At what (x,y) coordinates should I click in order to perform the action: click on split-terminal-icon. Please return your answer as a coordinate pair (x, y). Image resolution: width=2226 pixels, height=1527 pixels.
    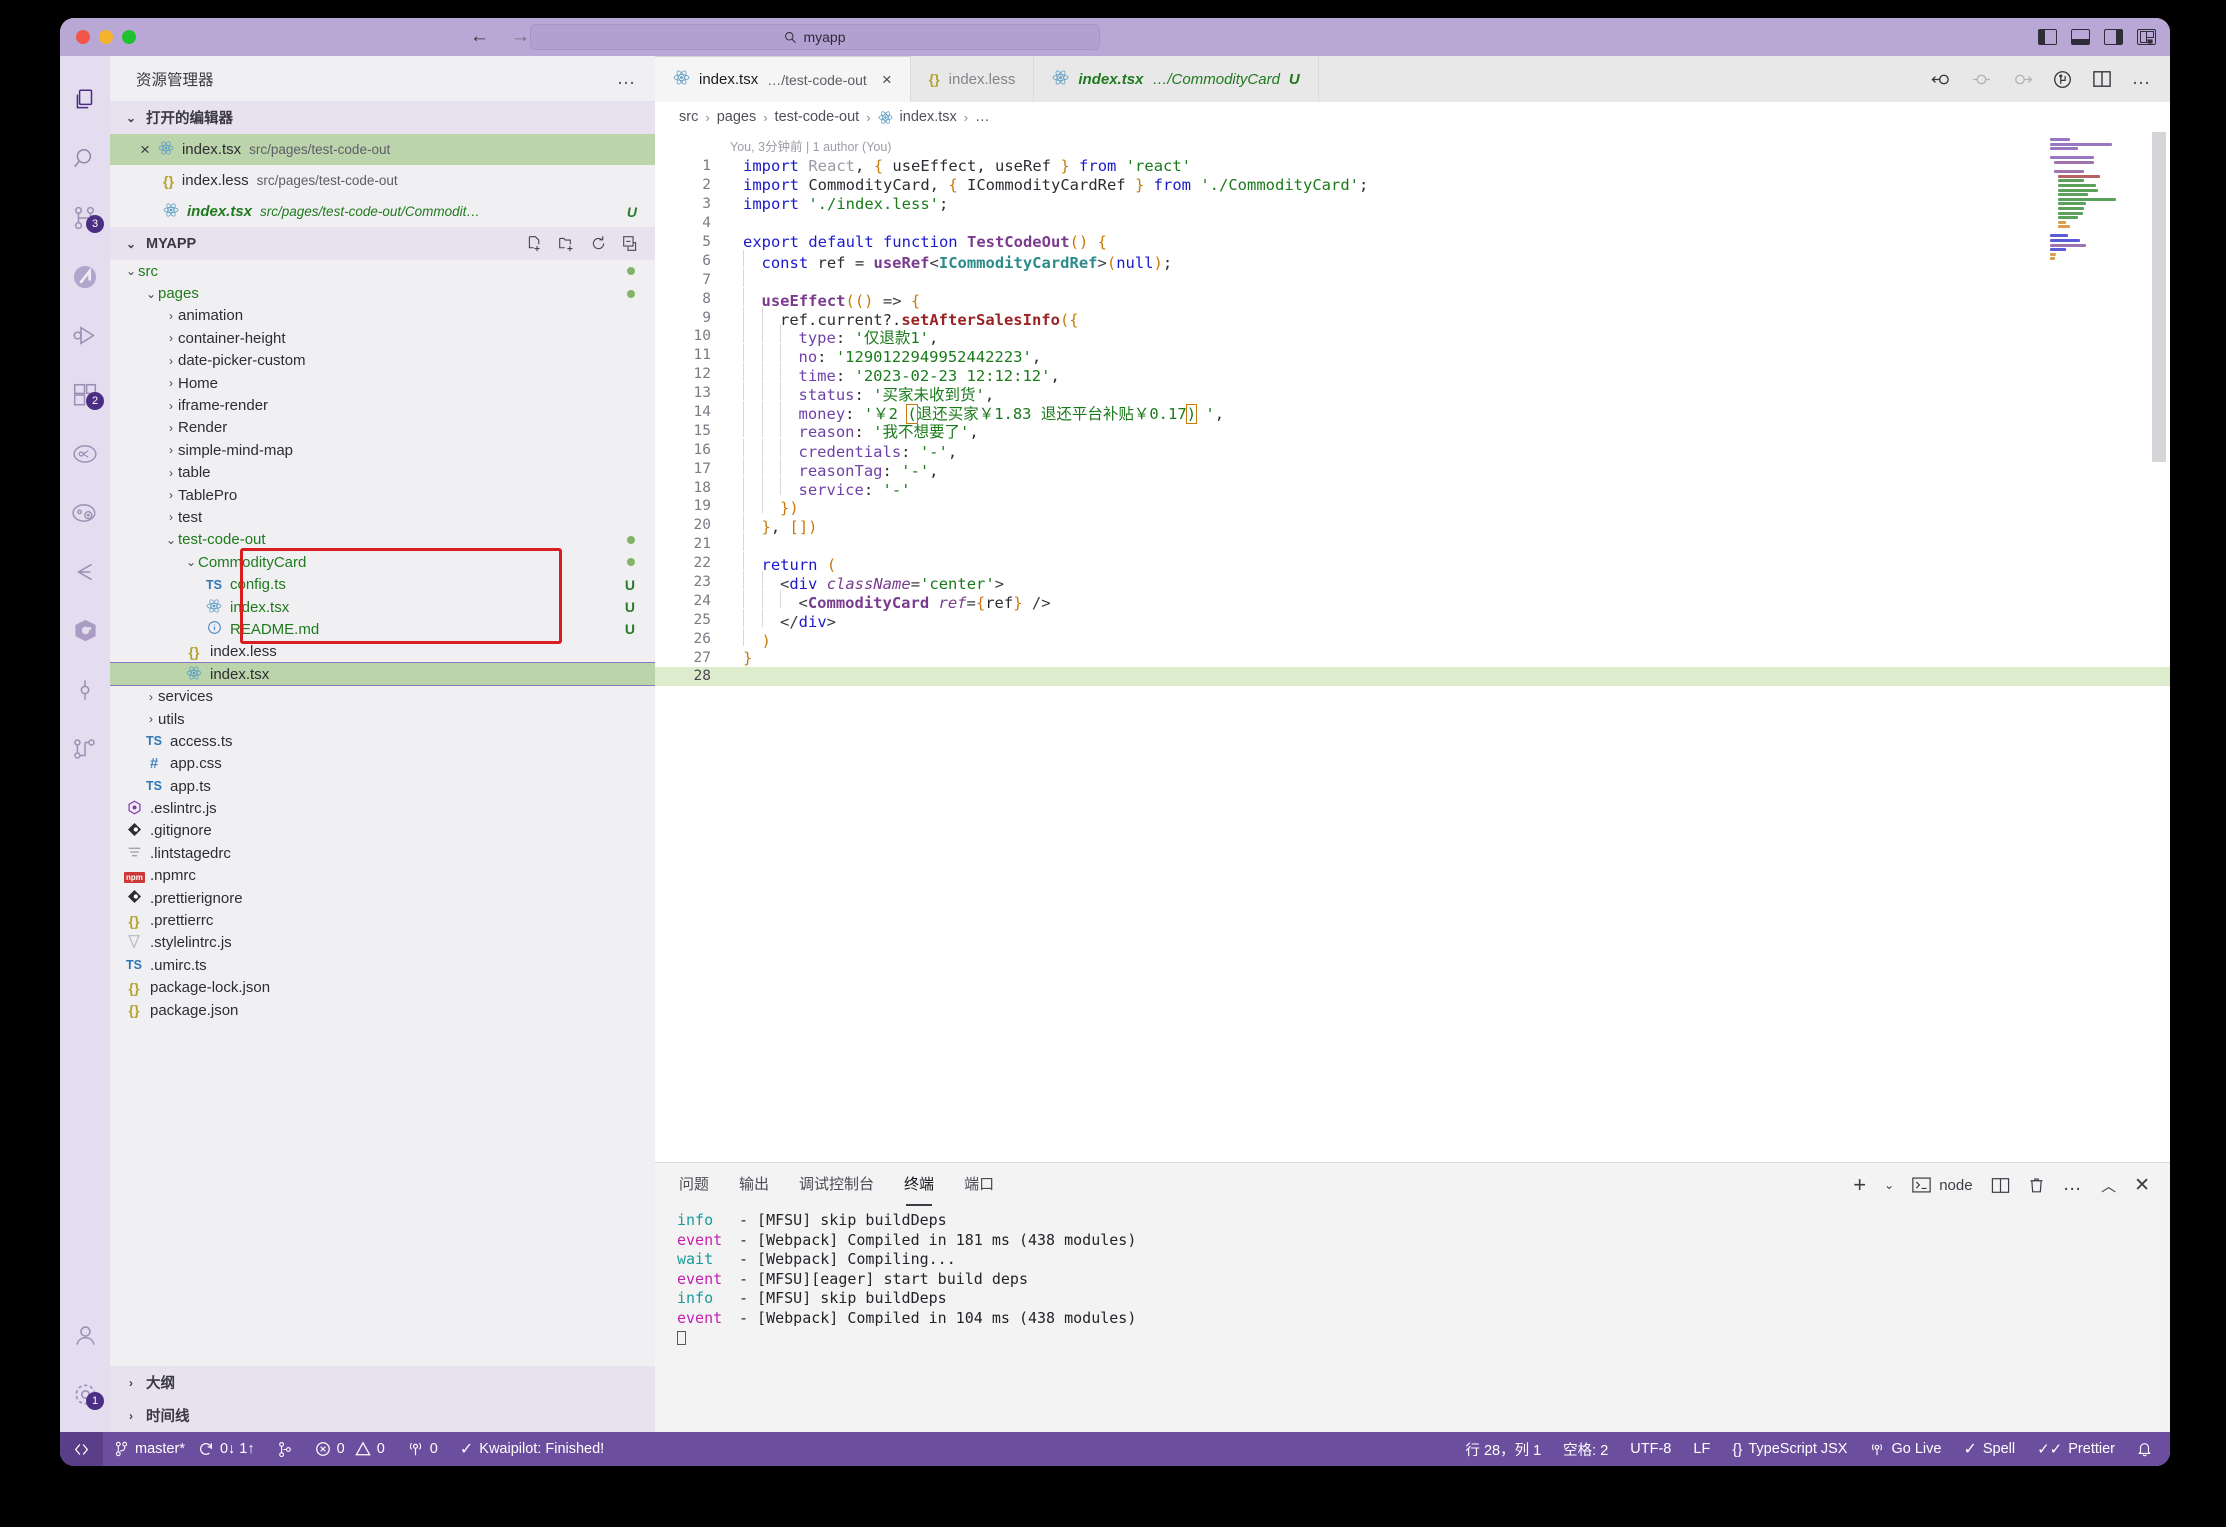
    Looking at the image, I should click on (2000, 1185).